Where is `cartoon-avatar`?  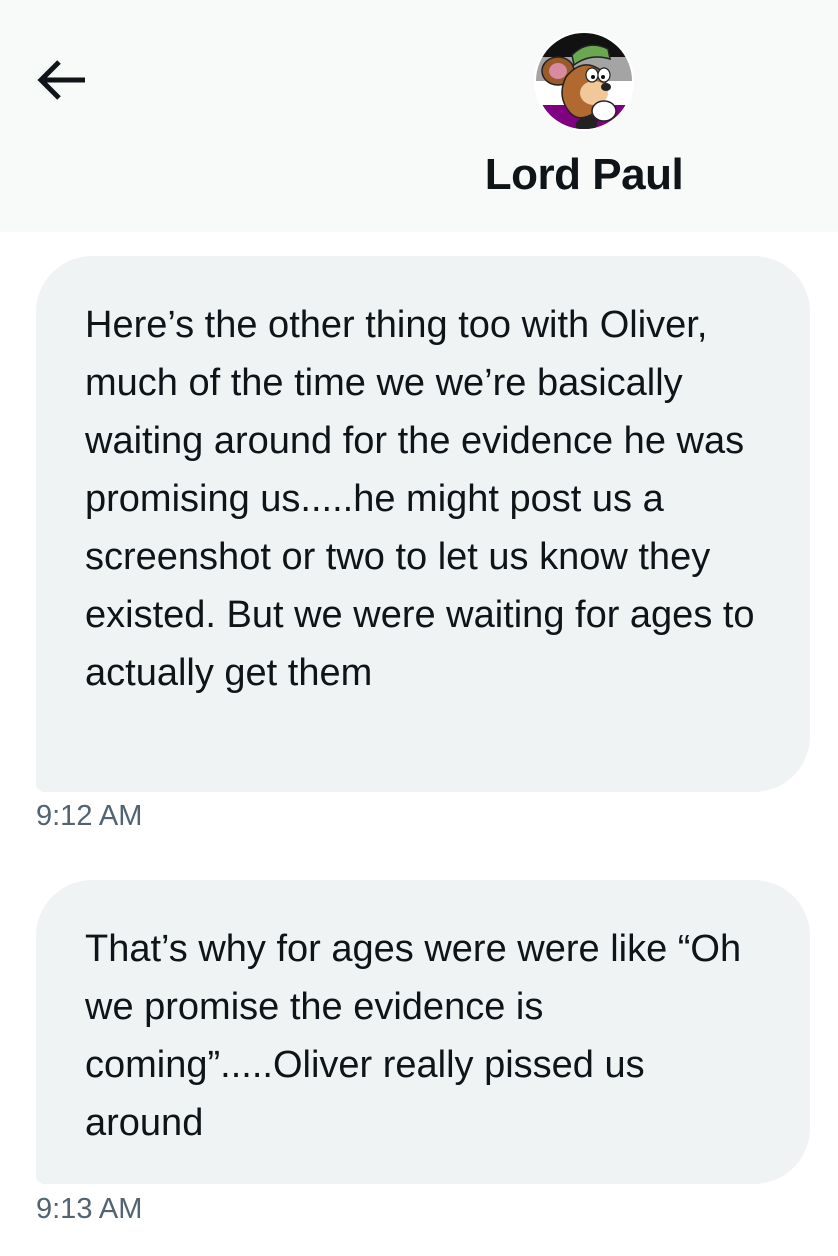
cartoon-avatar is located at coordinates (584, 81).